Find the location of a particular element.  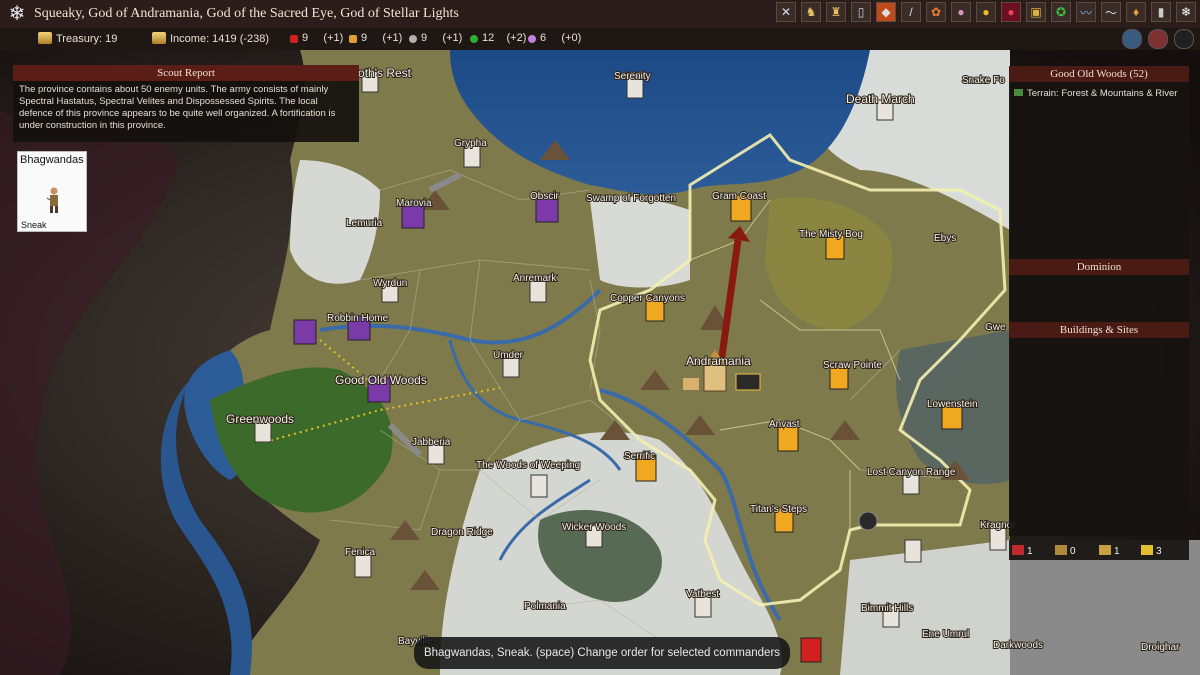

site-marker is located at coordinates (868, 521).